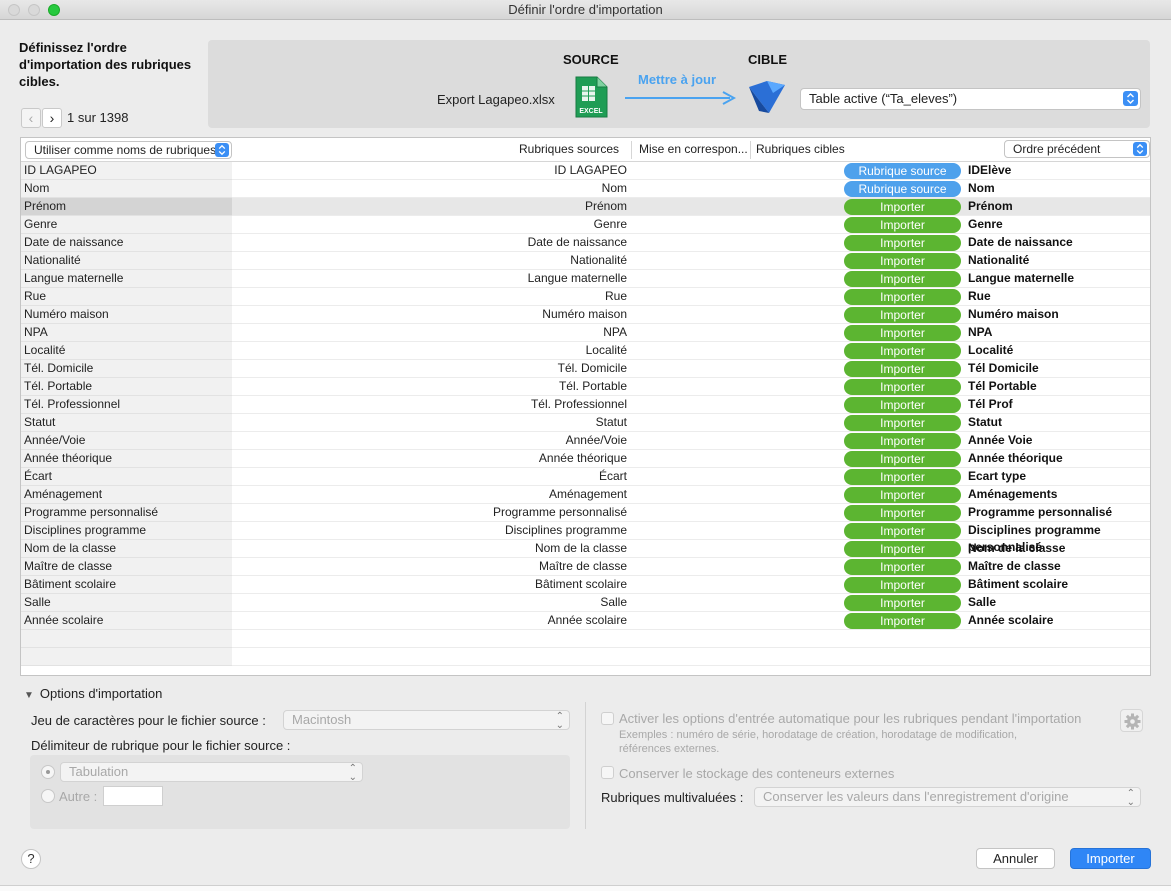 The image size is (1171, 891). I want to click on column-header-target-fields: Rubriques cibles, so click(800, 150).